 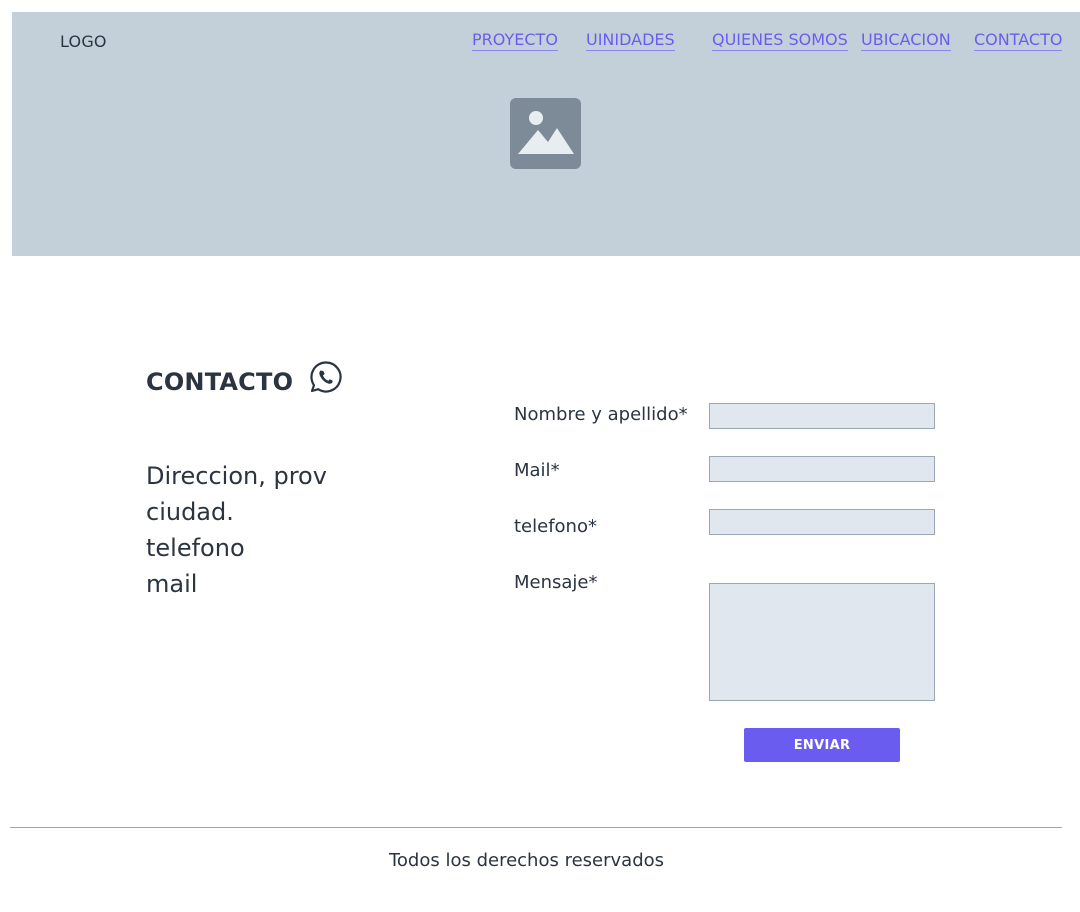 What do you see at coordinates (326, 377) in the screenshot?
I see `whatsapp-icon` at bounding box center [326, 377].